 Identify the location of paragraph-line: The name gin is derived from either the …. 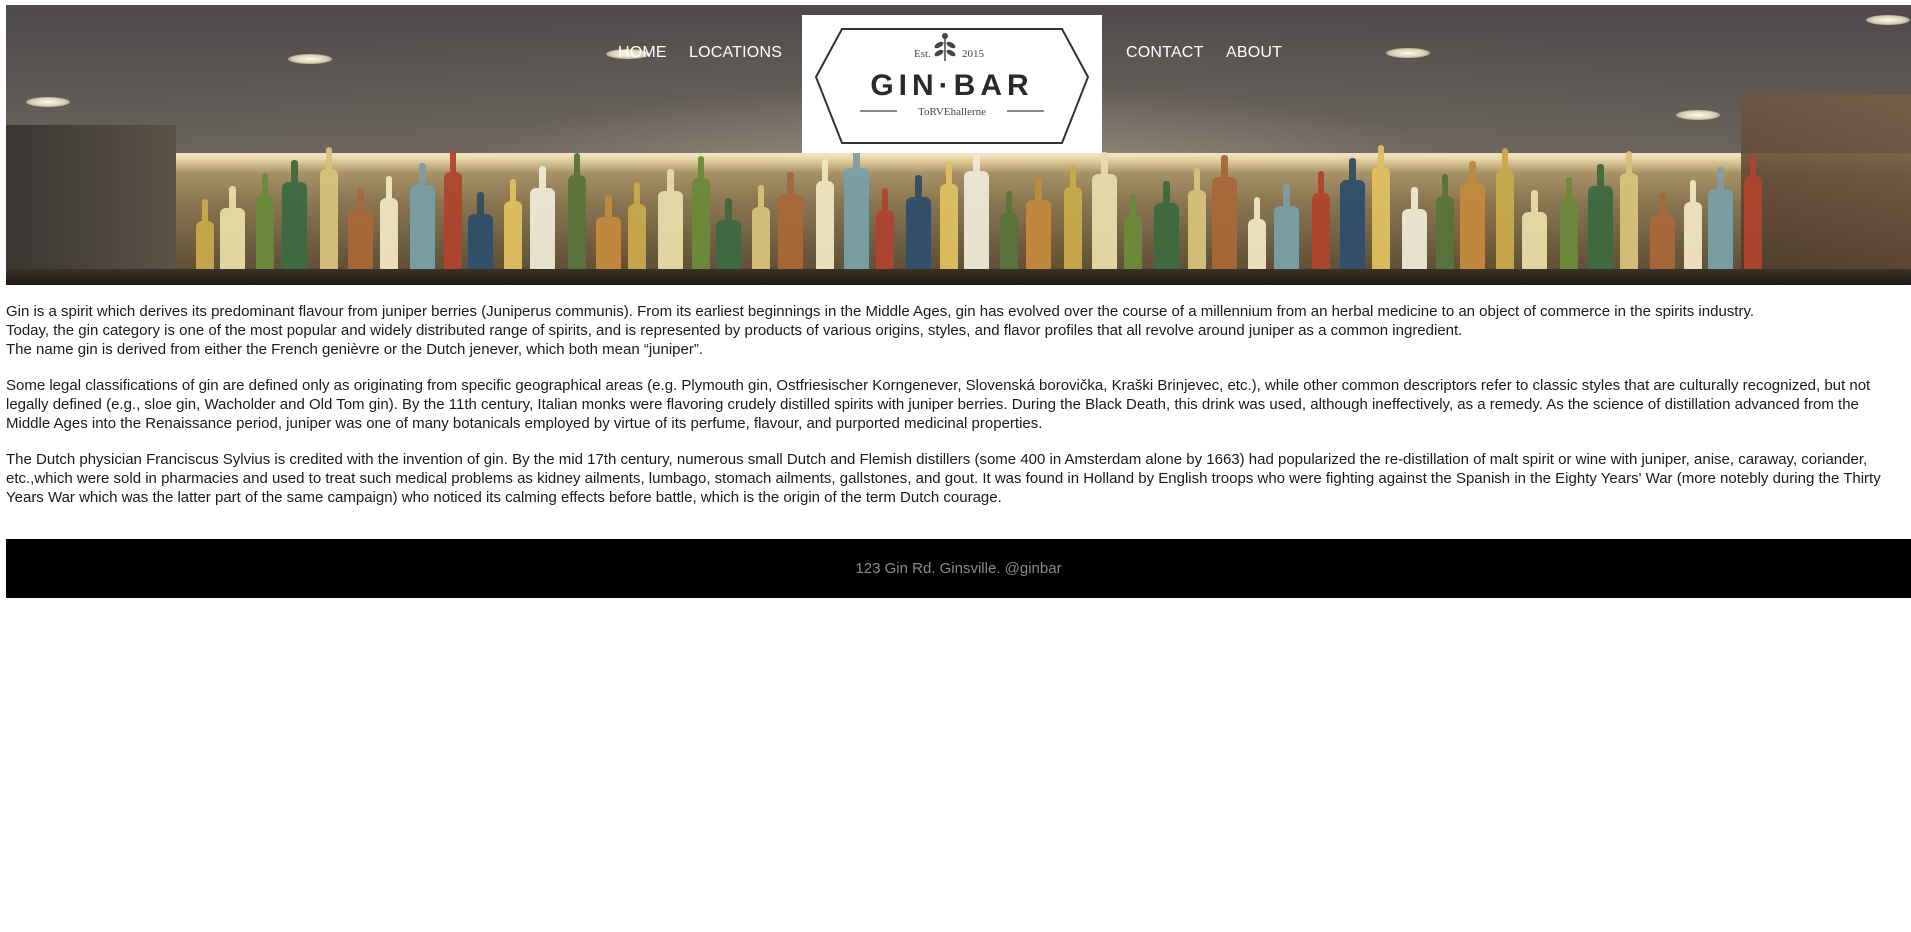
(355, 349).